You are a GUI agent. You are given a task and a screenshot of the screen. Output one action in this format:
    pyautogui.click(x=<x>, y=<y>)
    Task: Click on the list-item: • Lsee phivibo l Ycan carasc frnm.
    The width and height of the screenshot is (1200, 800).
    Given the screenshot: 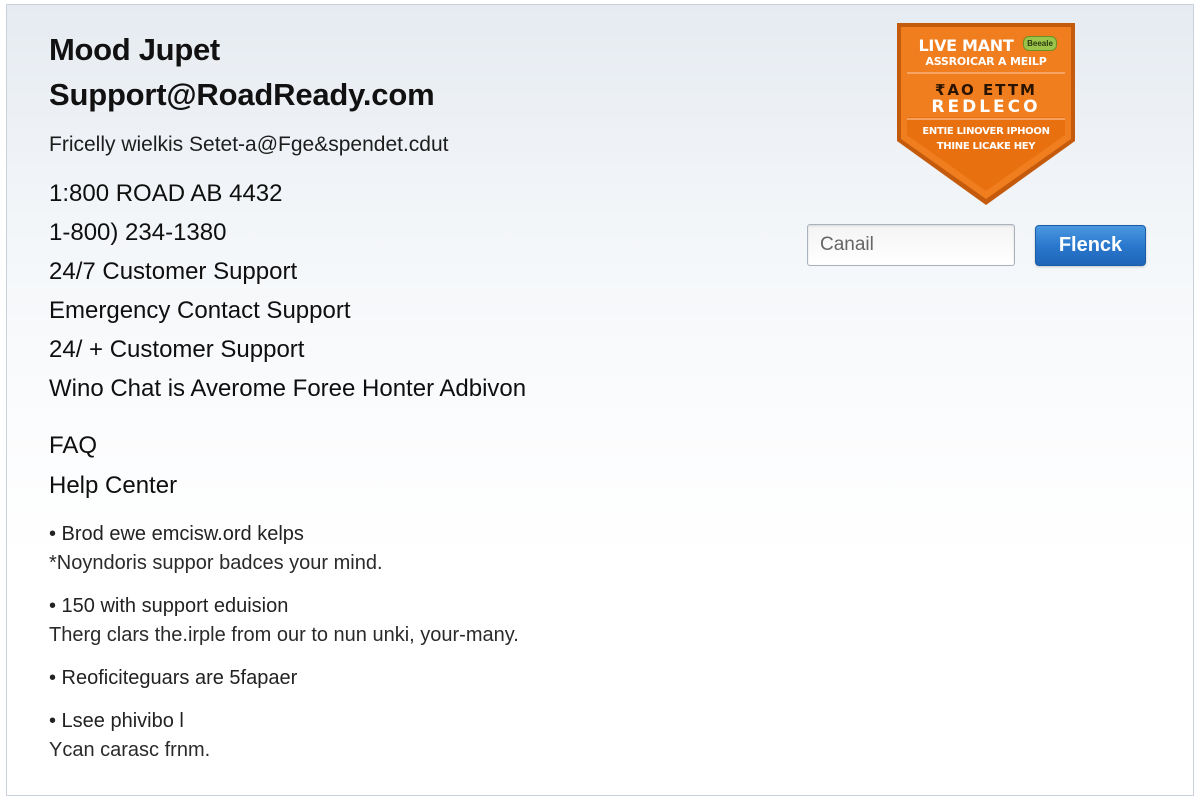 What is the action you would take?
    pyautogui.click(x=399, y=736)
    